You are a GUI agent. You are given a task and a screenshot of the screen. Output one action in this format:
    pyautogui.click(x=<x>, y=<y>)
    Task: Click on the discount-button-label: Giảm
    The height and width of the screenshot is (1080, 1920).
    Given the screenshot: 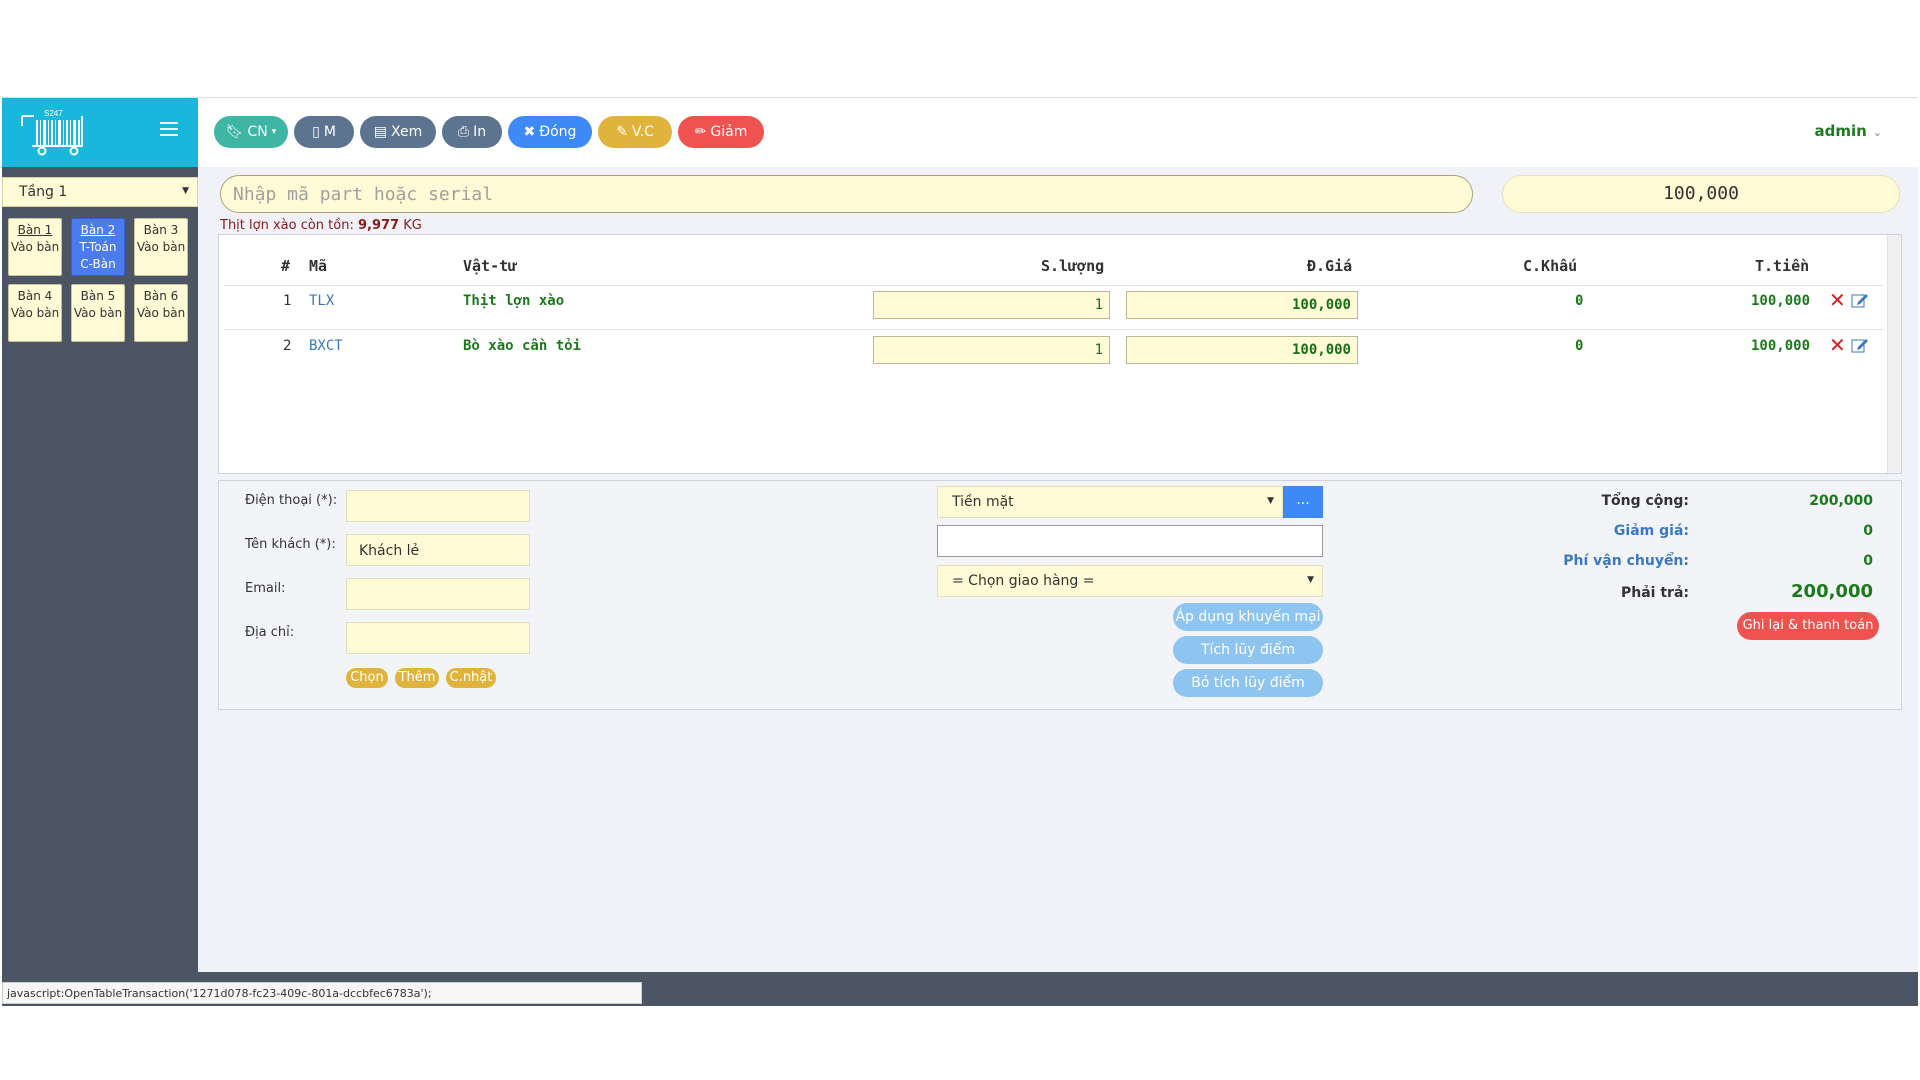 What is the action you would take?
    pyautogui.click(x=729, y=132)
    